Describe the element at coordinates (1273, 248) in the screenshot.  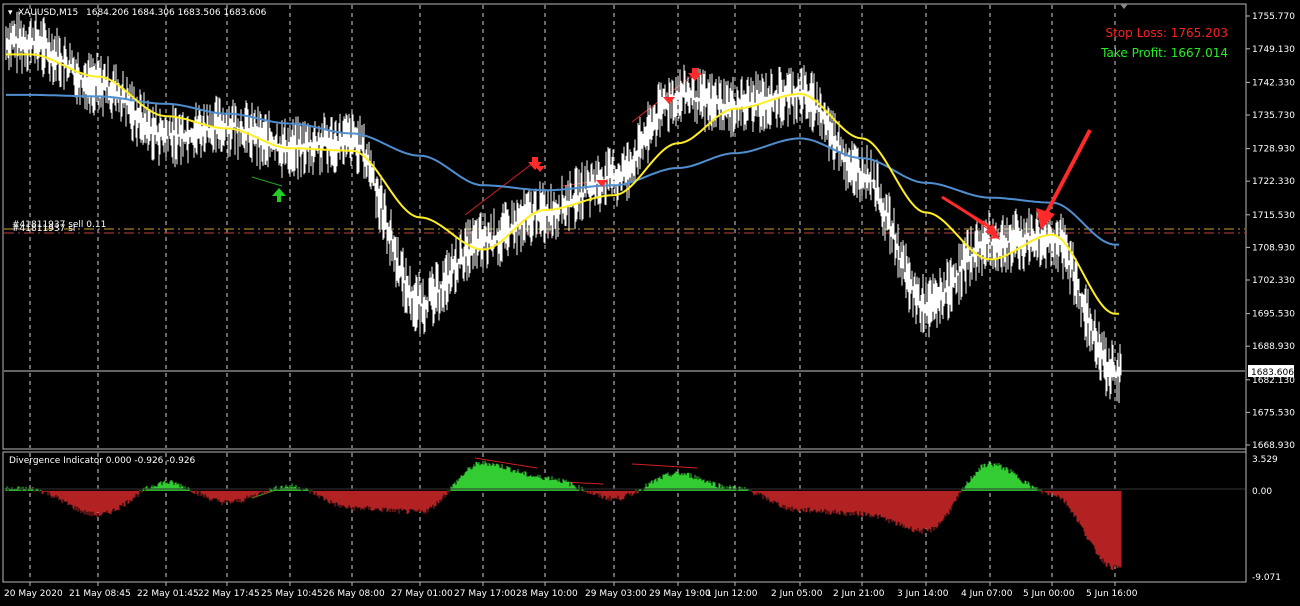
I see `price-tick-label: 1708.930` at that location.